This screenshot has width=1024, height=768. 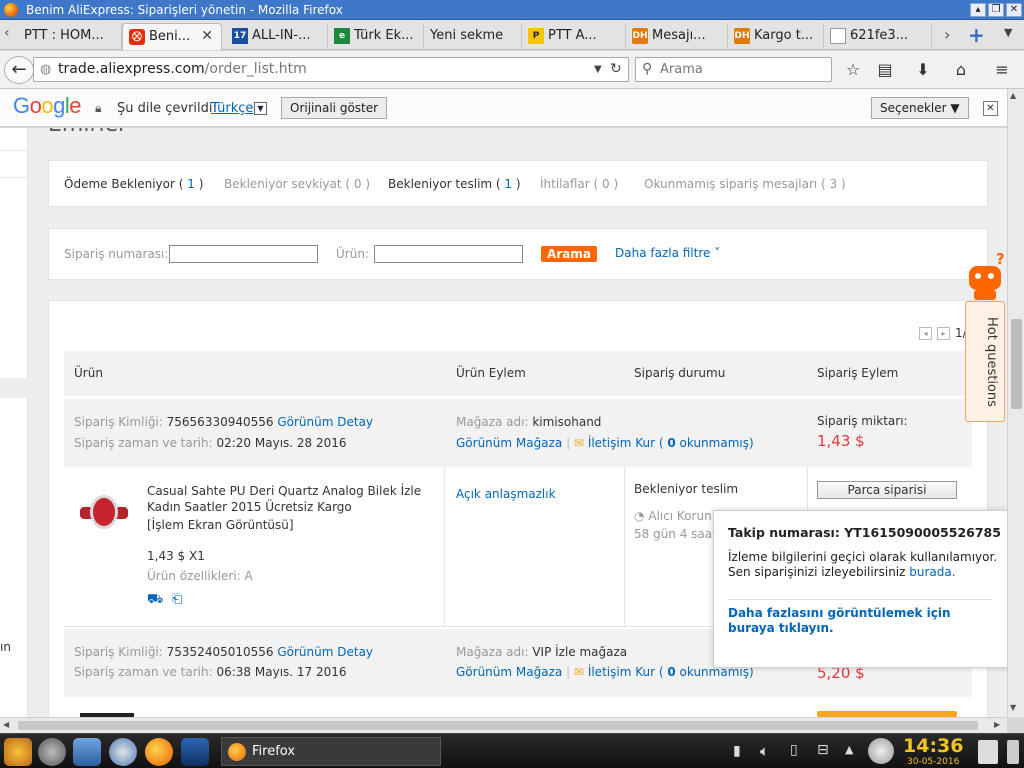 I want to click on battery-icon, so click(x=1013, y=752).